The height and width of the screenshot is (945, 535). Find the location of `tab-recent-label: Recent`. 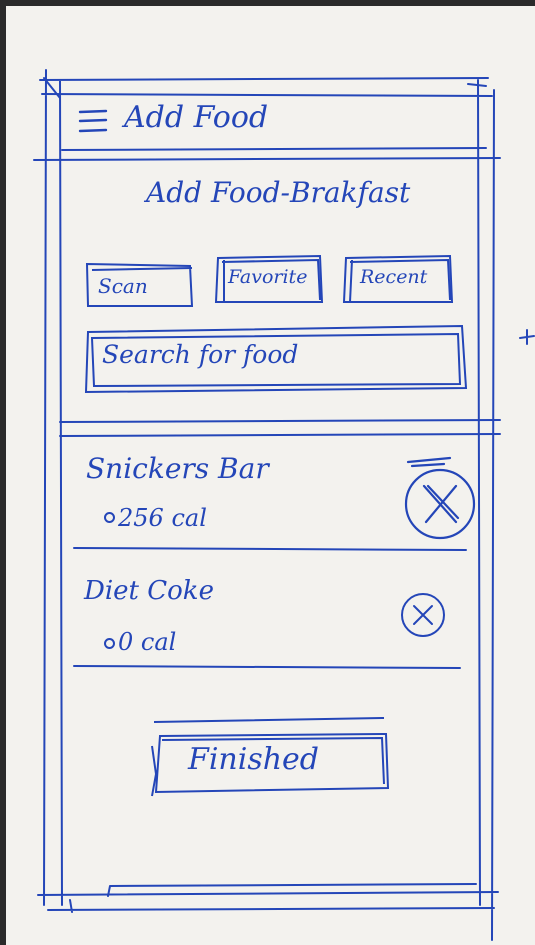

tab-recent-label: Recent is located at coordinates (394, 277).